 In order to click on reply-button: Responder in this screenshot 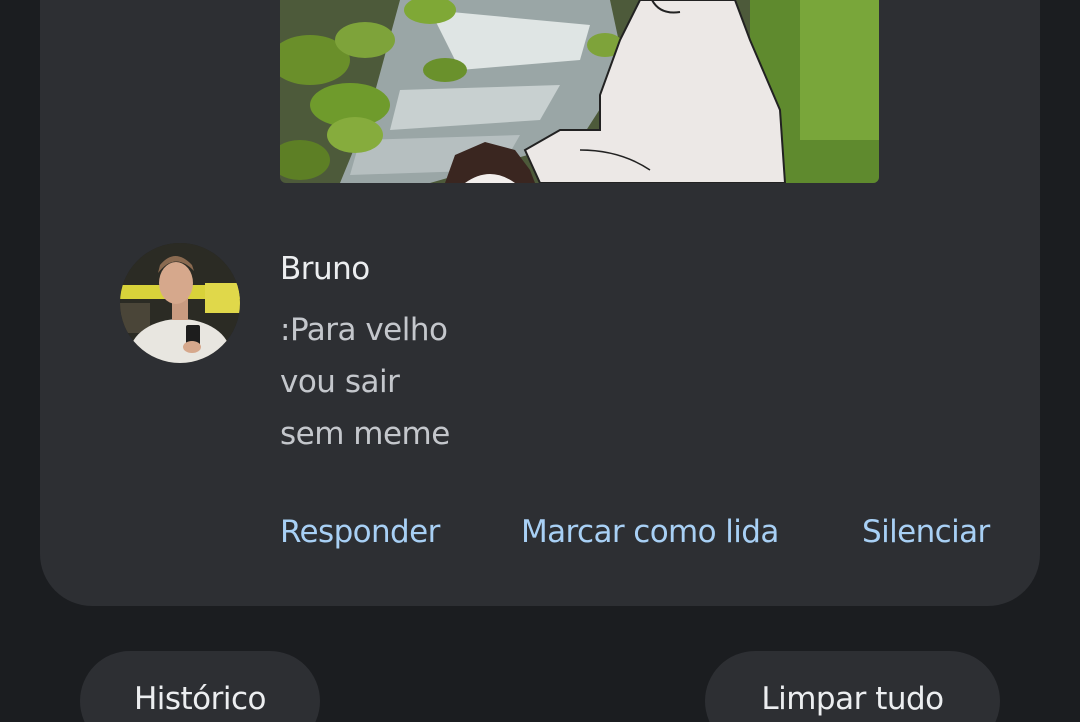, I will do `click(360, 532)`.